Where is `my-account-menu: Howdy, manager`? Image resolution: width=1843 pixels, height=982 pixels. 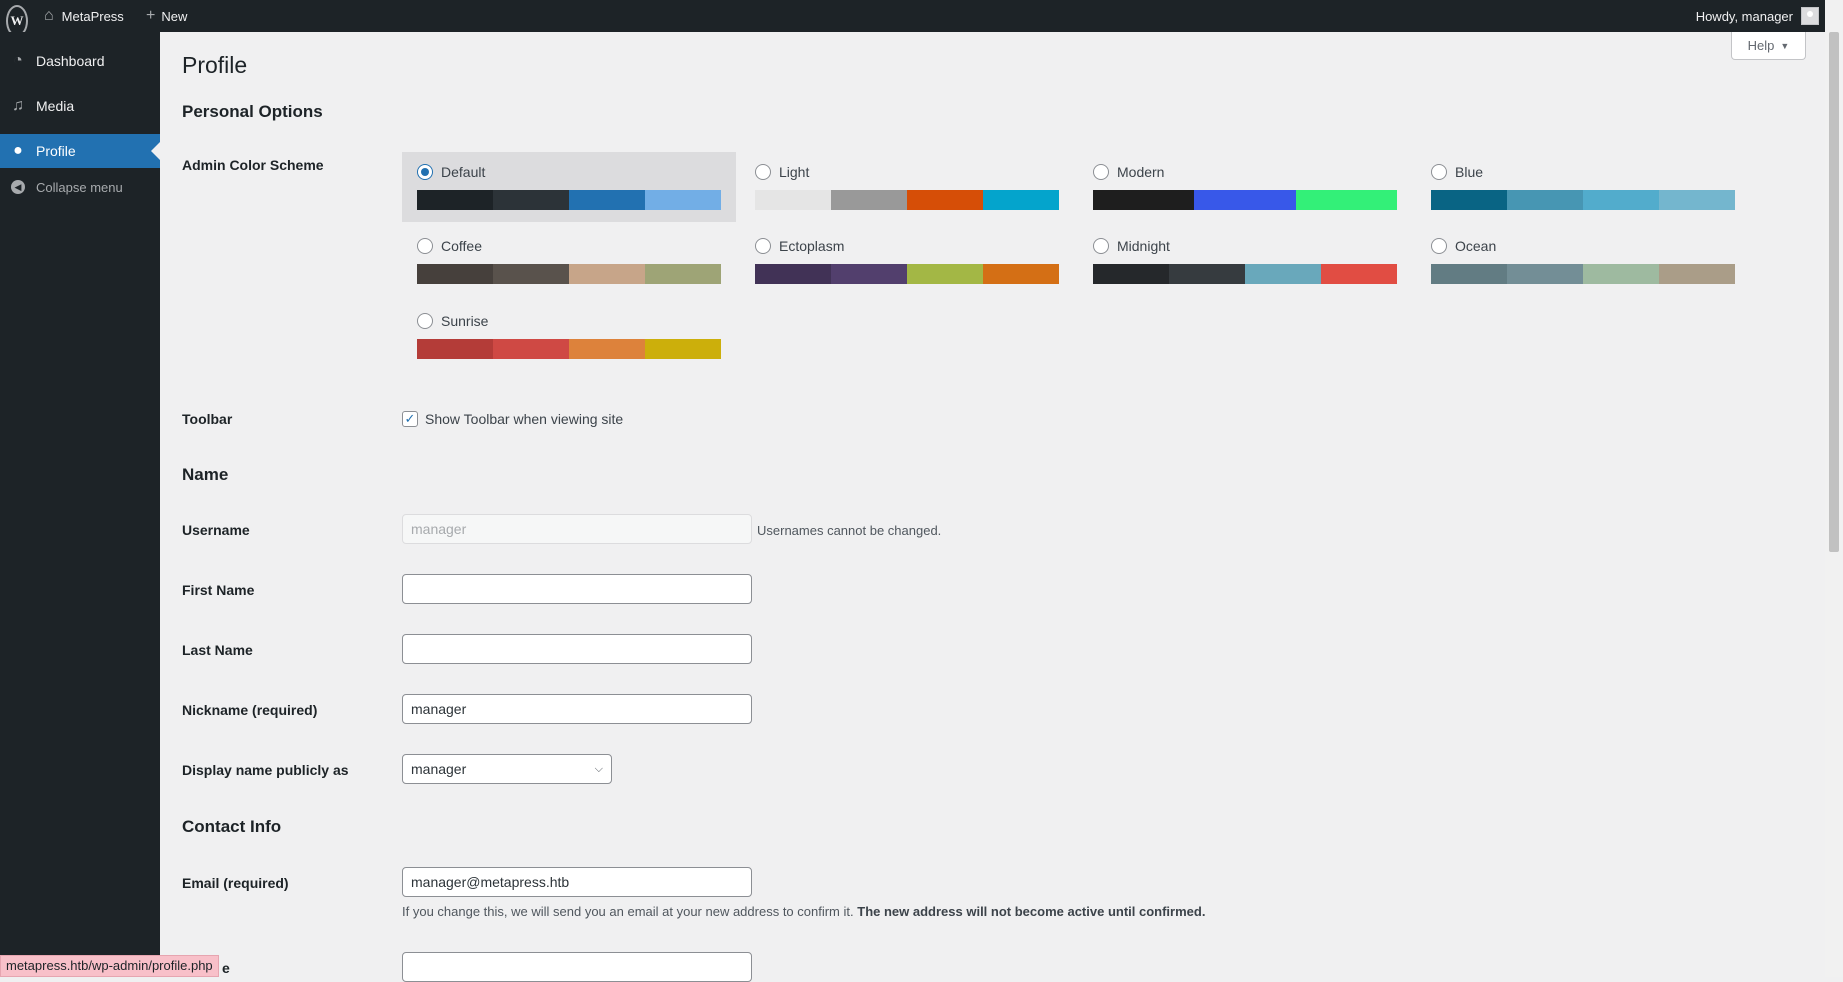
my-account-menu: Howdy, manager is located at coordinates (1757, 16).